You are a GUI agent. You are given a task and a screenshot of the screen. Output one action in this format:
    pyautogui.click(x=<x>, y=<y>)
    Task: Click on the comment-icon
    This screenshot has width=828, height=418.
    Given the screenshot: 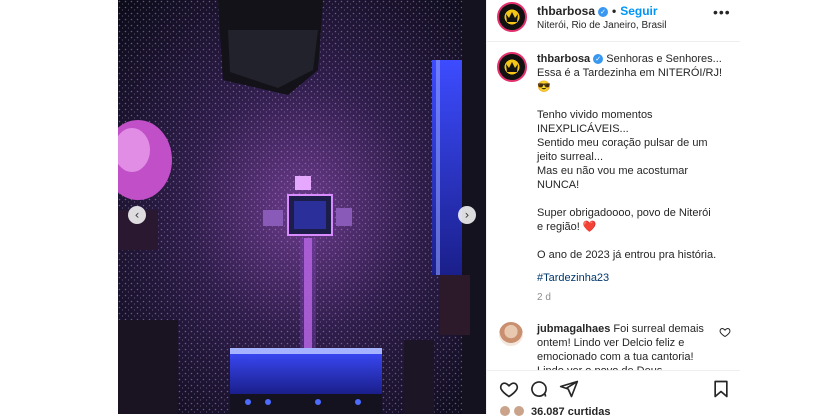 What is the action you would take?
    pyautogui.click(x=539, y=389)
    